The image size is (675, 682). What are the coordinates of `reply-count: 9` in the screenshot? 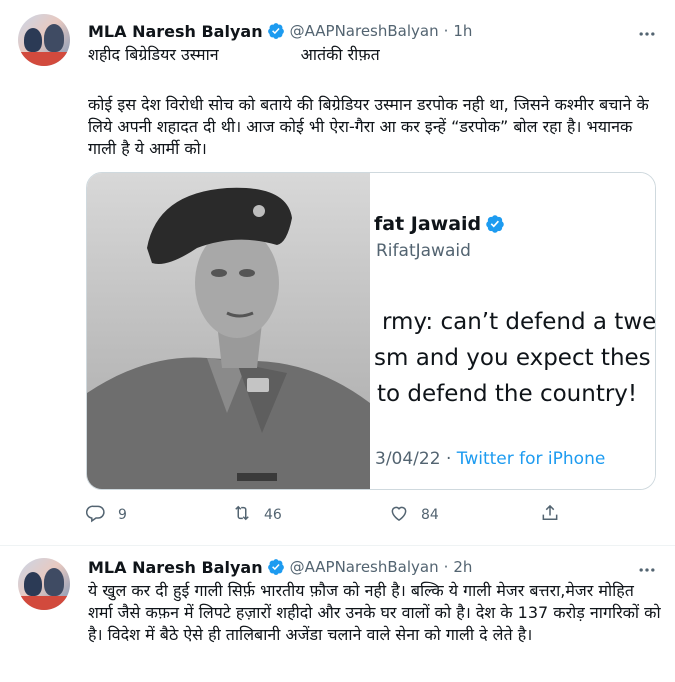 It's located at (122, 515).